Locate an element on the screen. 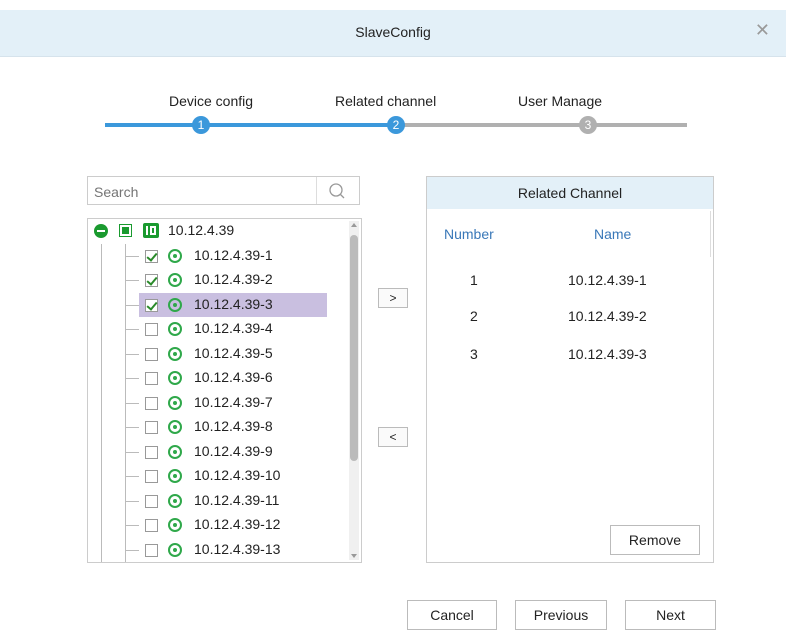  step-label-related-channel: Related channel is located at coordinates (386, 101).